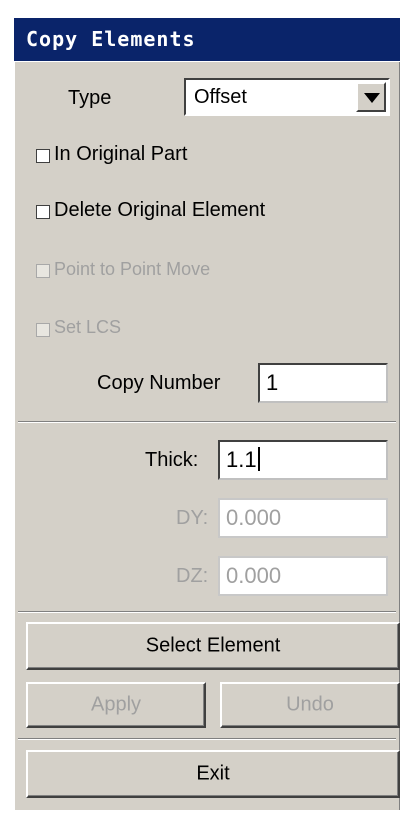 This screenshot has height=818, width=404. I want to click on exit-button: Exit, so click(213, 774).